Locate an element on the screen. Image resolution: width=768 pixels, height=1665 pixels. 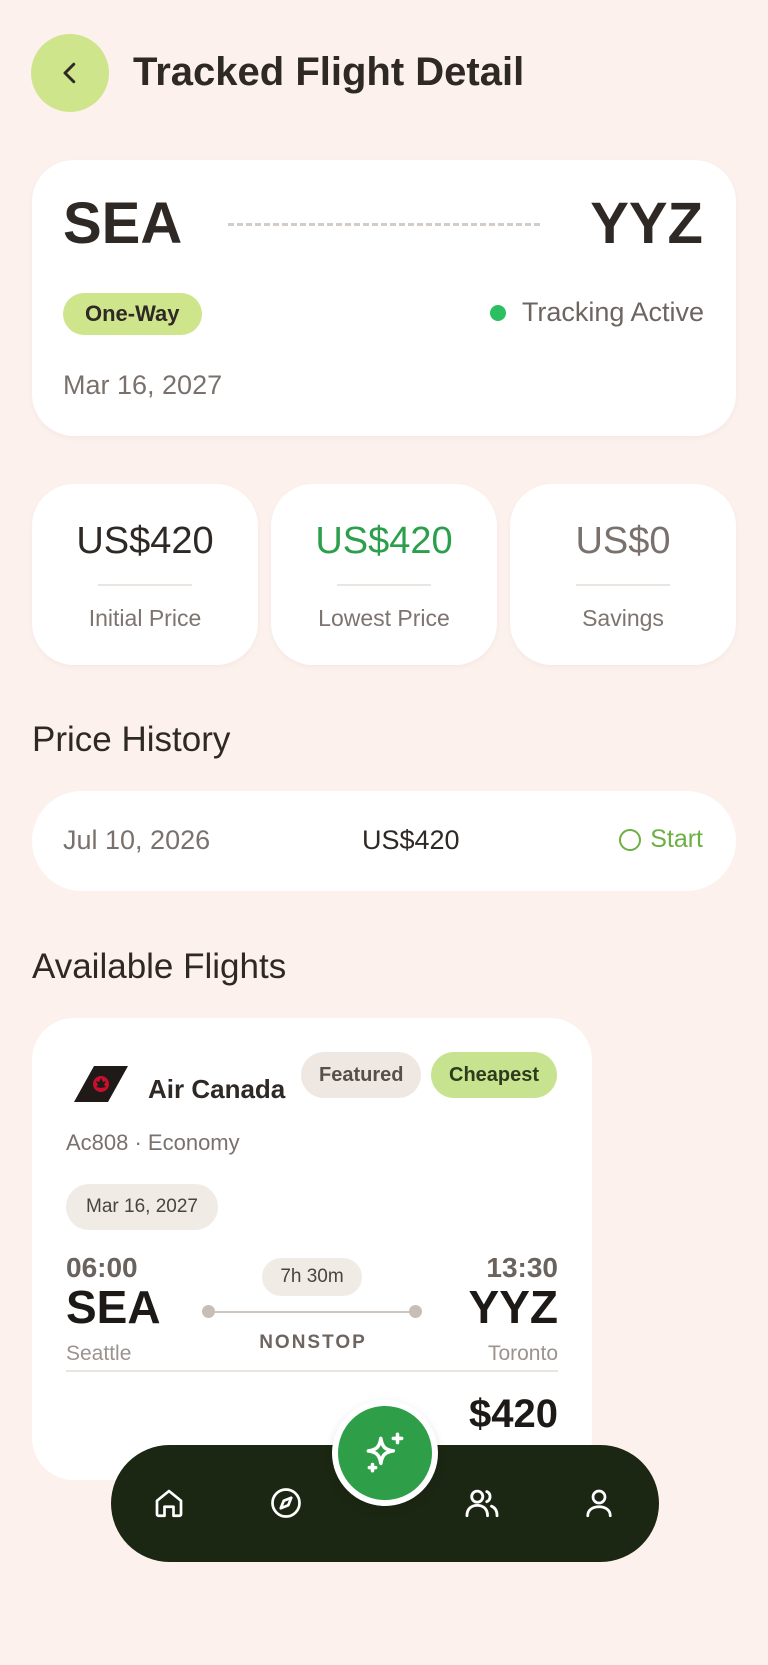
tracking-status-label: Tracking Active is located at coordinates (612, 312).